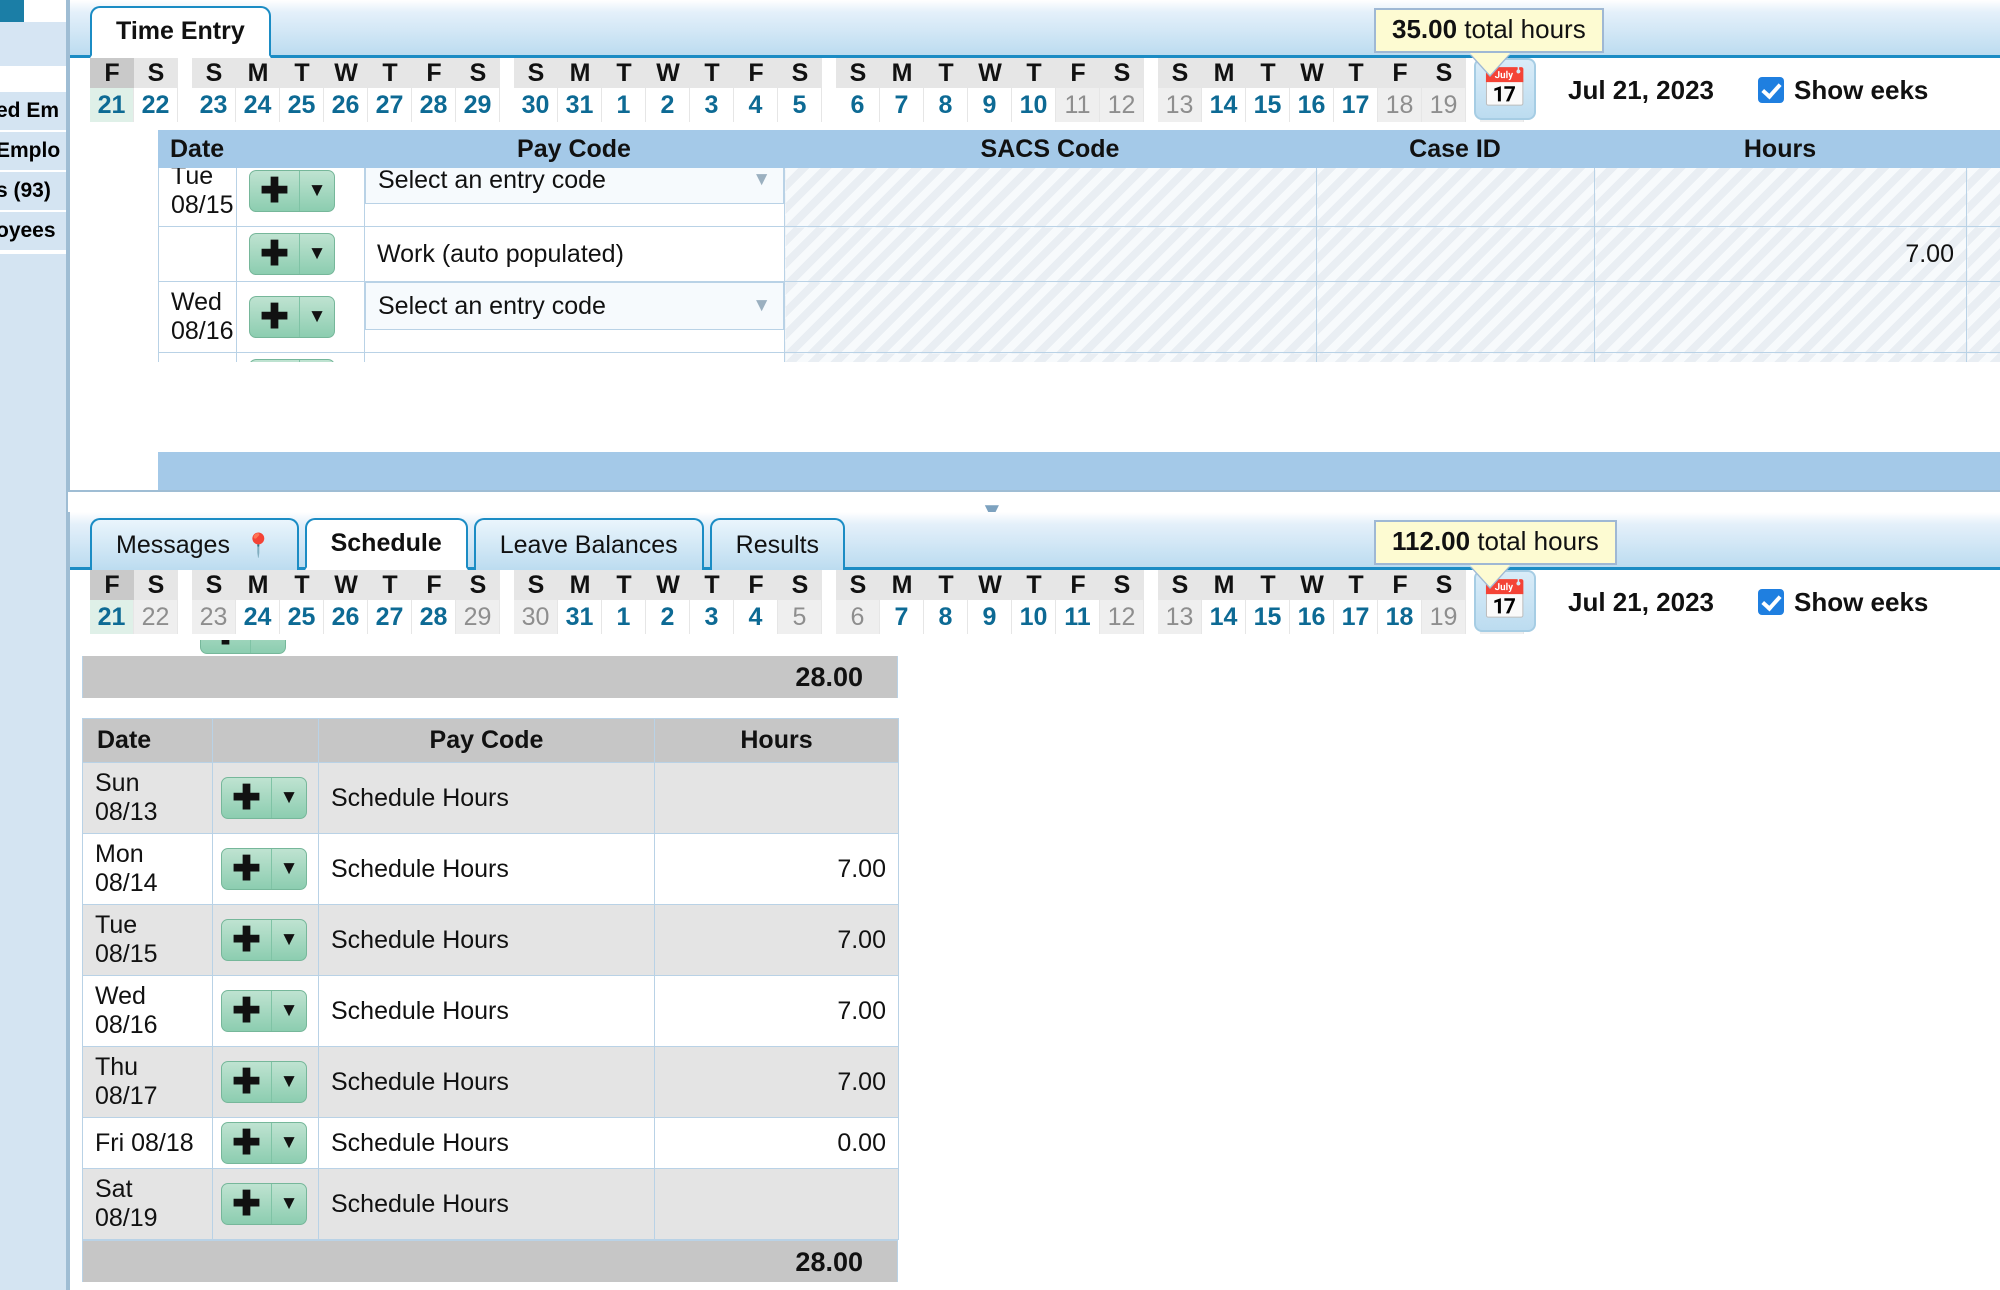 This screenshot has width=2000, height=1290. I want to click on day-number: 21, so click(112, 105).